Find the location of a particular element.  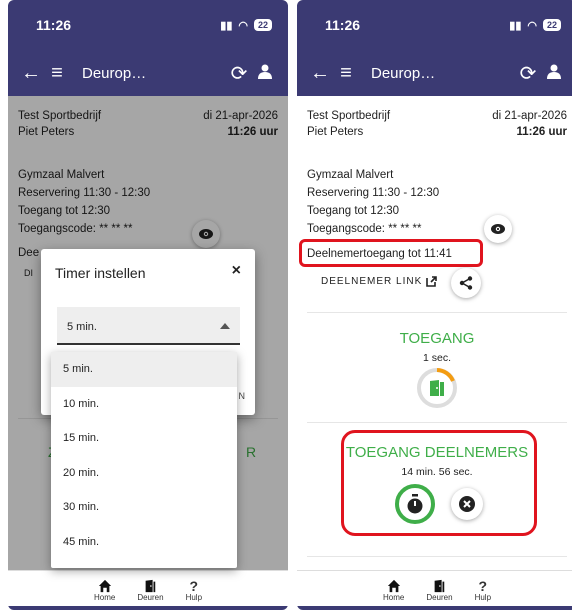

toegang-title: TOEGANG is located at coordinates (437, 338).